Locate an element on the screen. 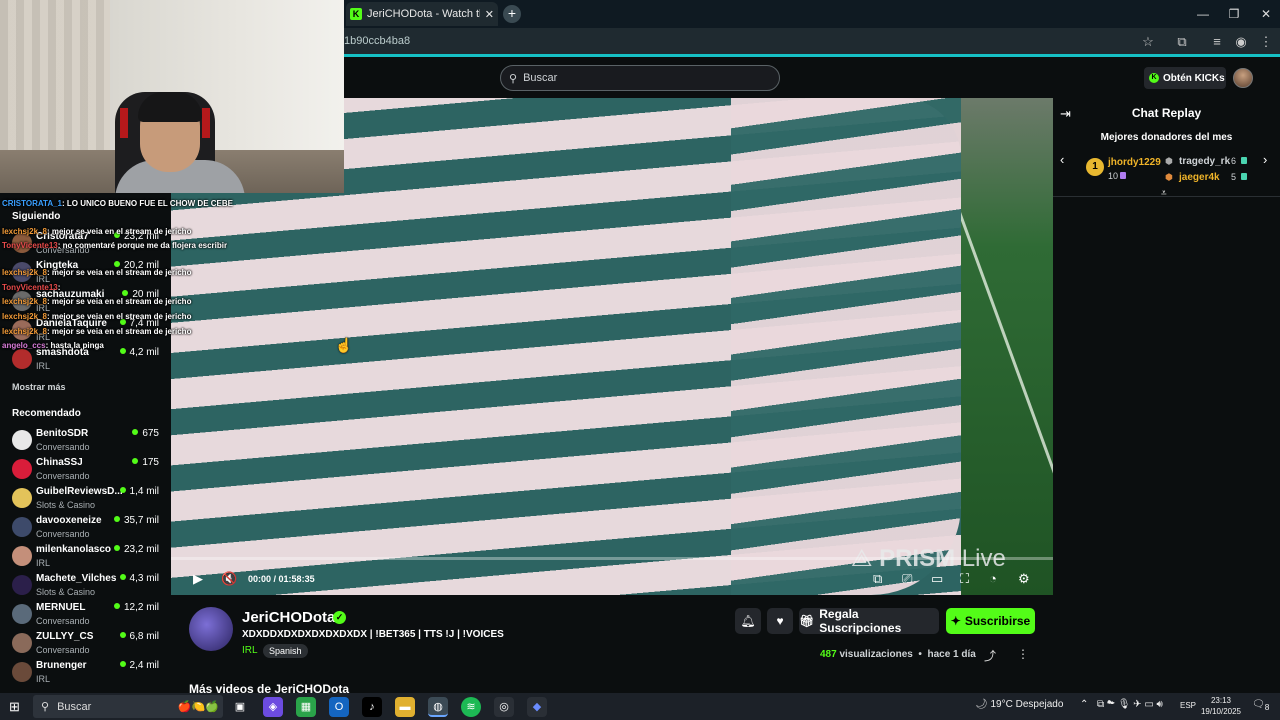  sidebar-channel: ZULLYY_CS Conversando 6,8 mil is located at coordinates (89, 645).